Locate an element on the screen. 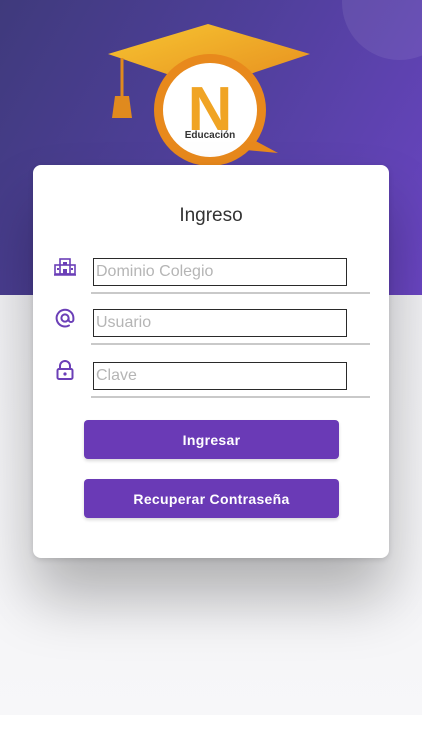  app-logo: N Educación is located at coordinates (209, 95).